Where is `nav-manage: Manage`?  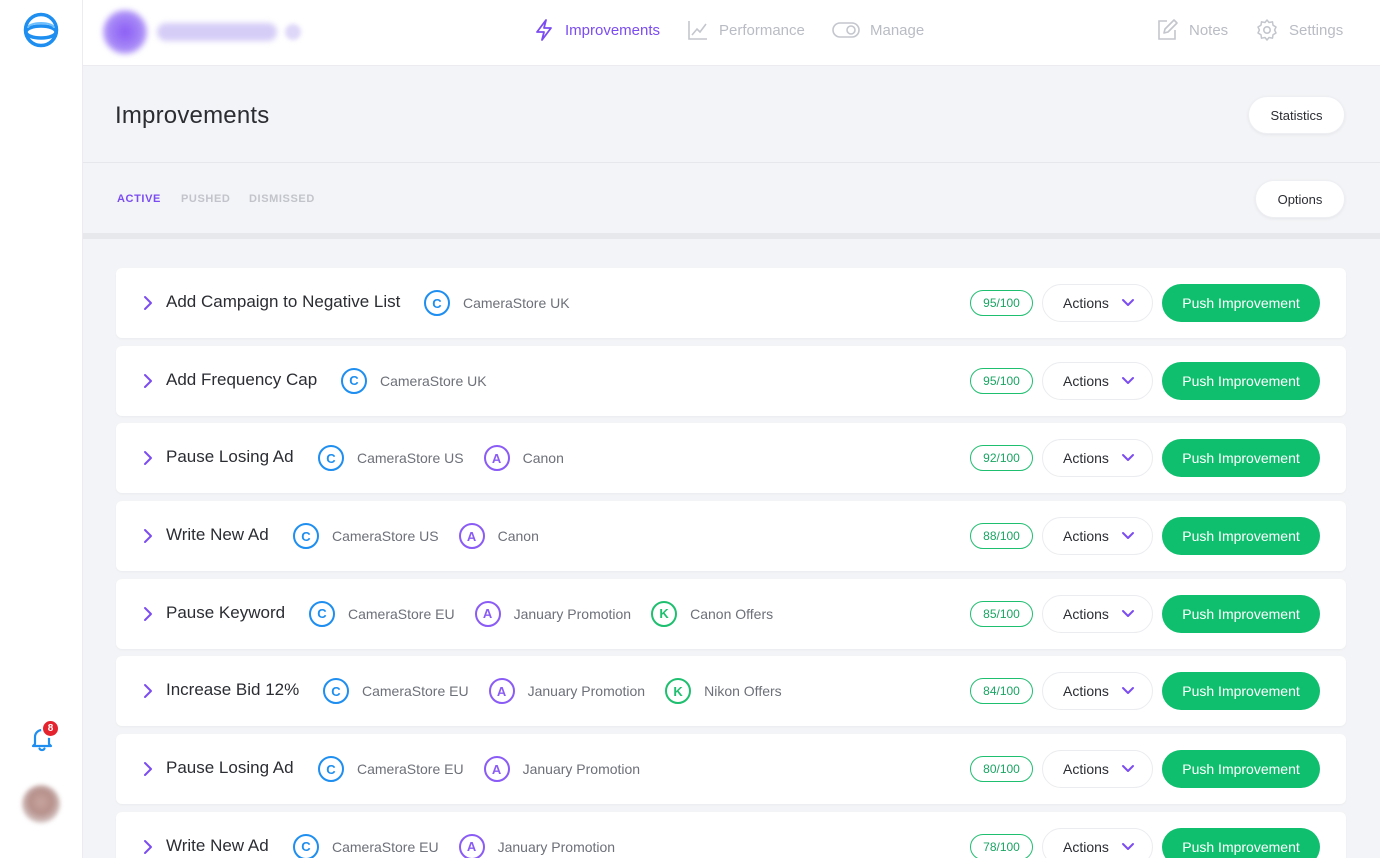
nav-manage: Manage is located at coordinates (878, 30).